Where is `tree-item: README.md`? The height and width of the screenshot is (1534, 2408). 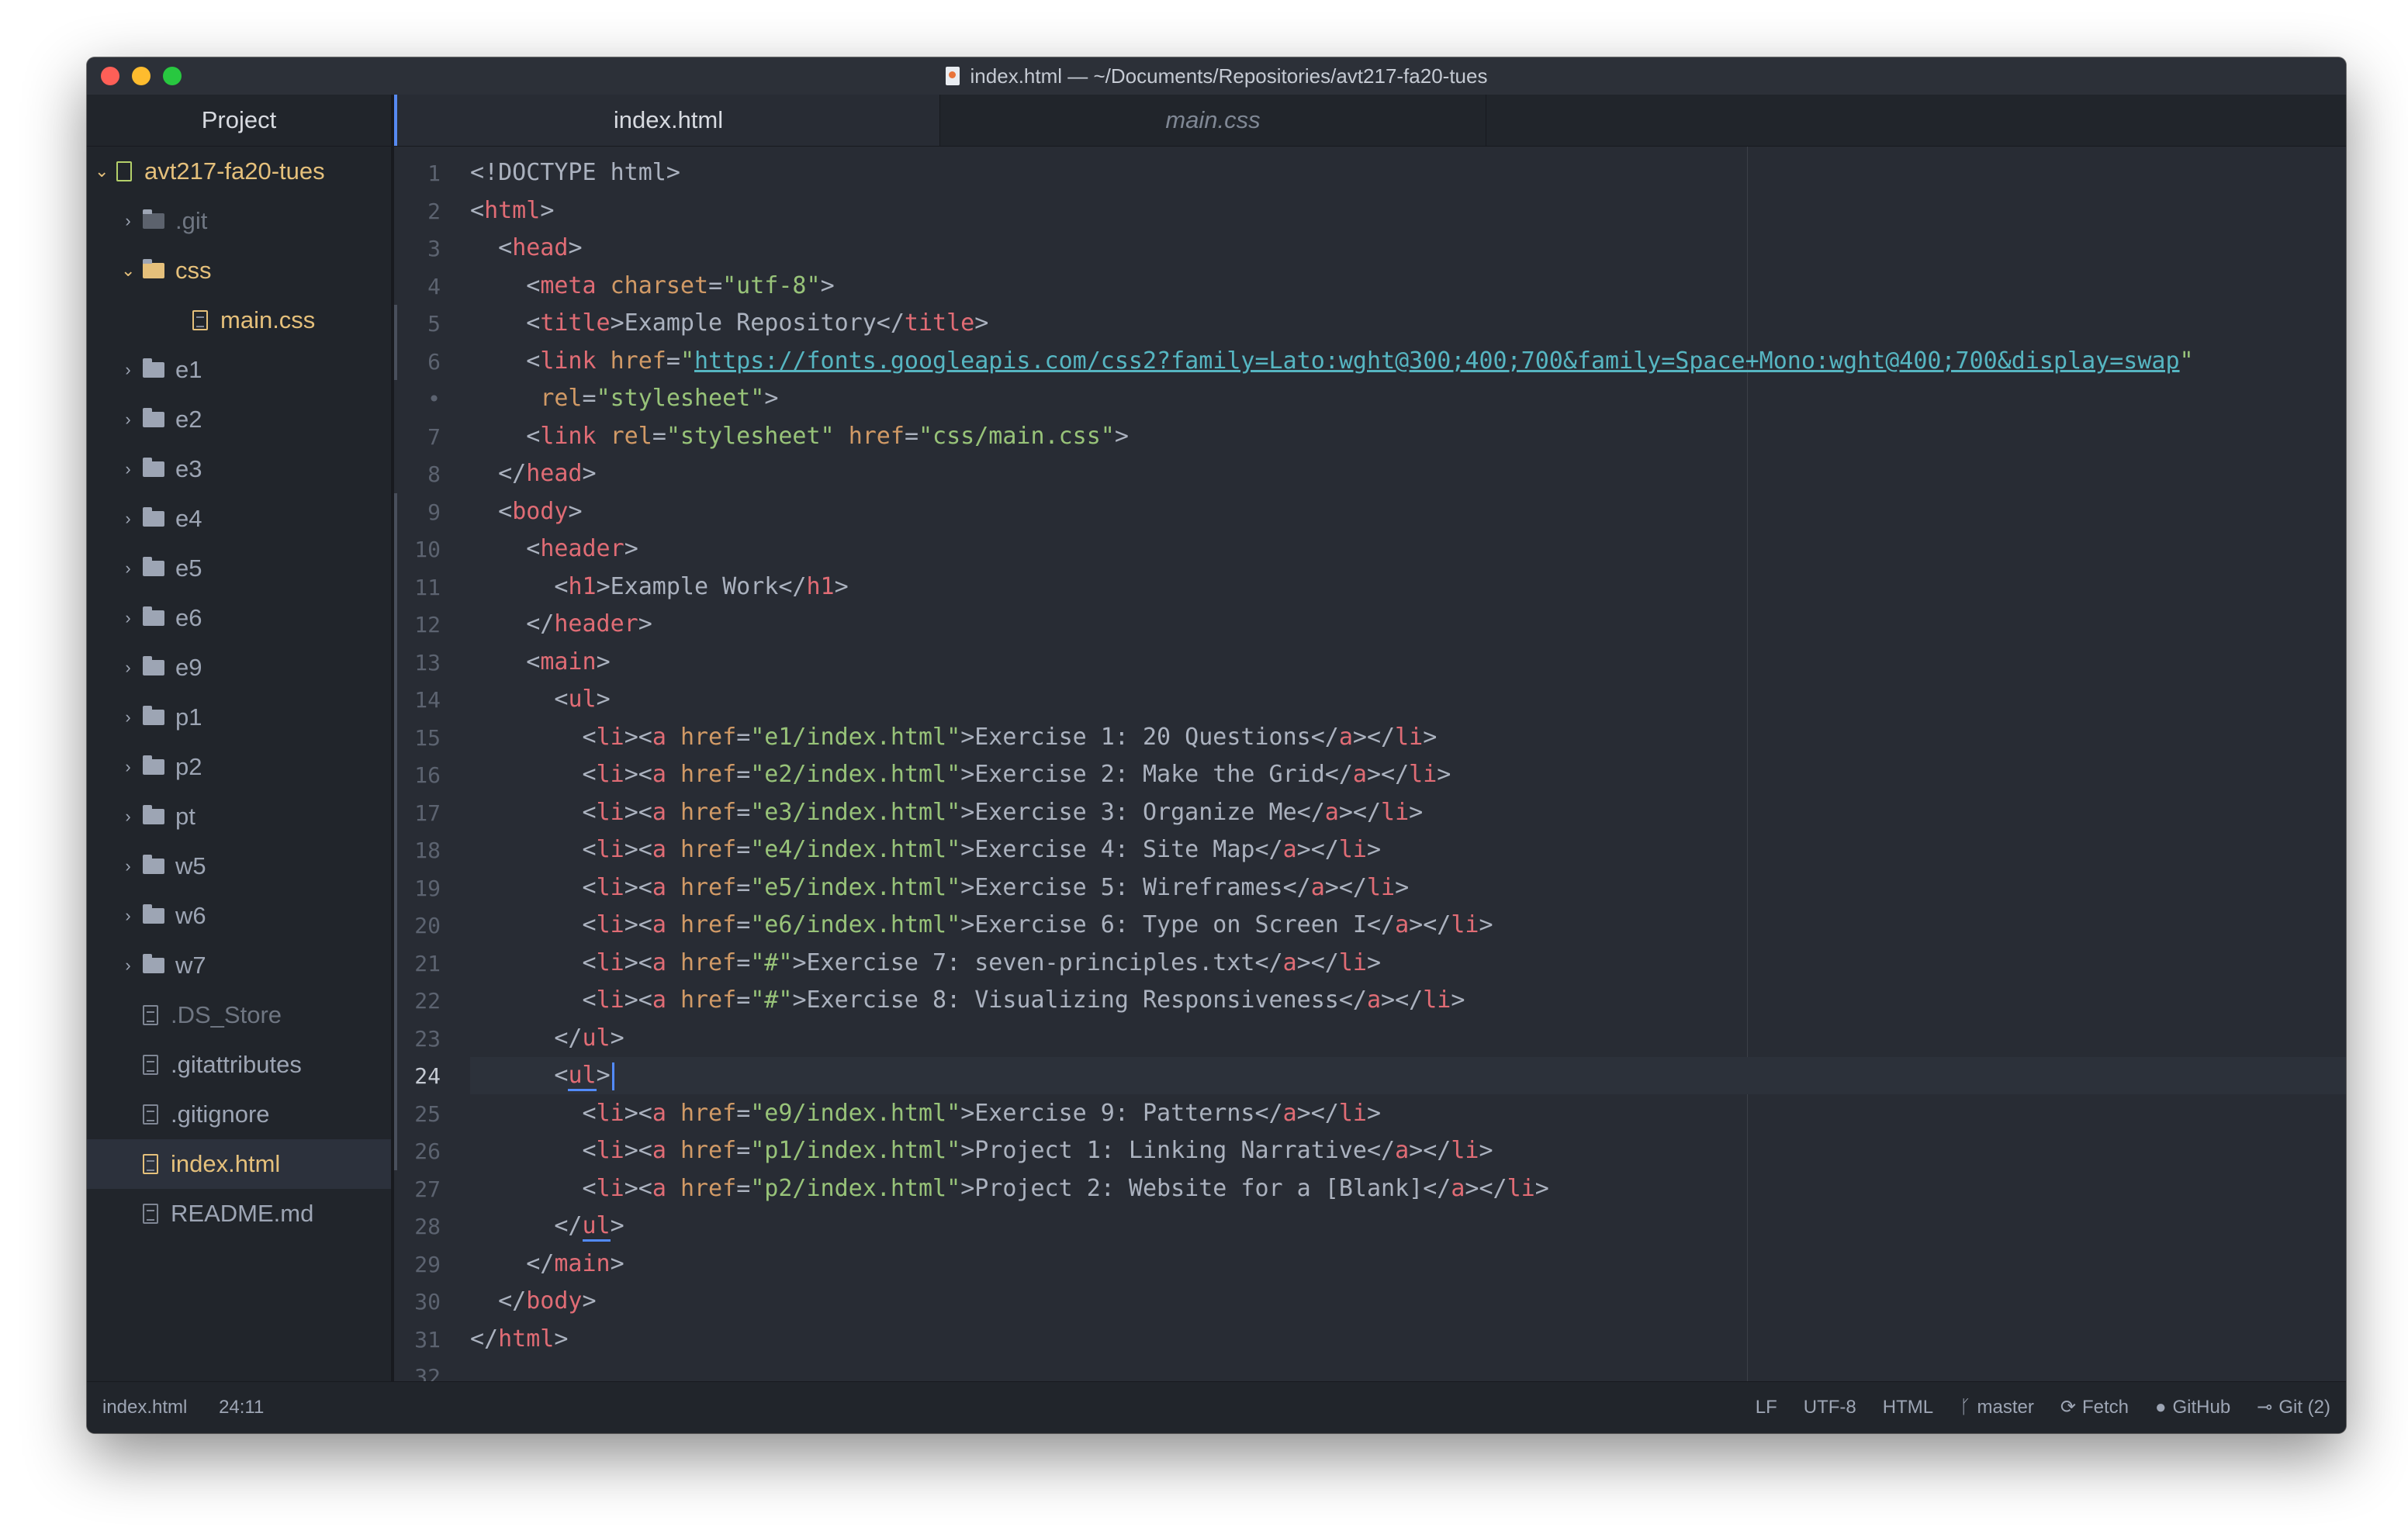 tree-item: README.md is located at coordinates (239, 1214).